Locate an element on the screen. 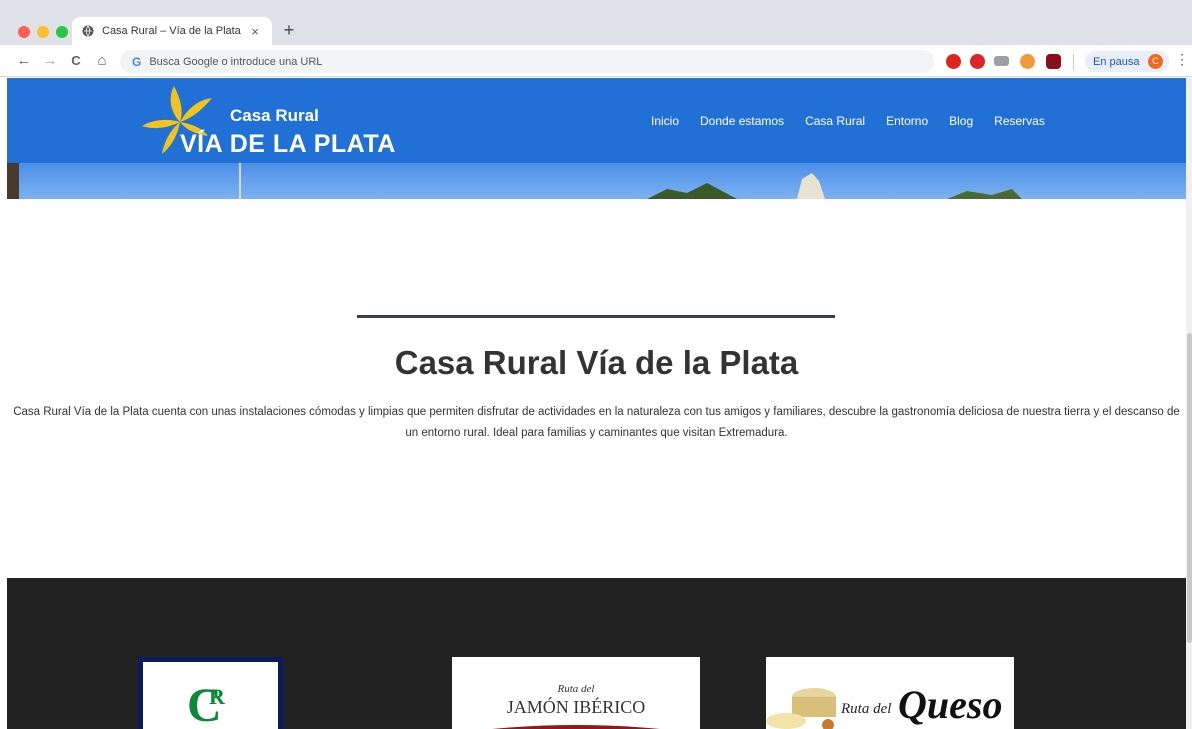  queso-line1: Ruta del is located at coordinates (866, 709).